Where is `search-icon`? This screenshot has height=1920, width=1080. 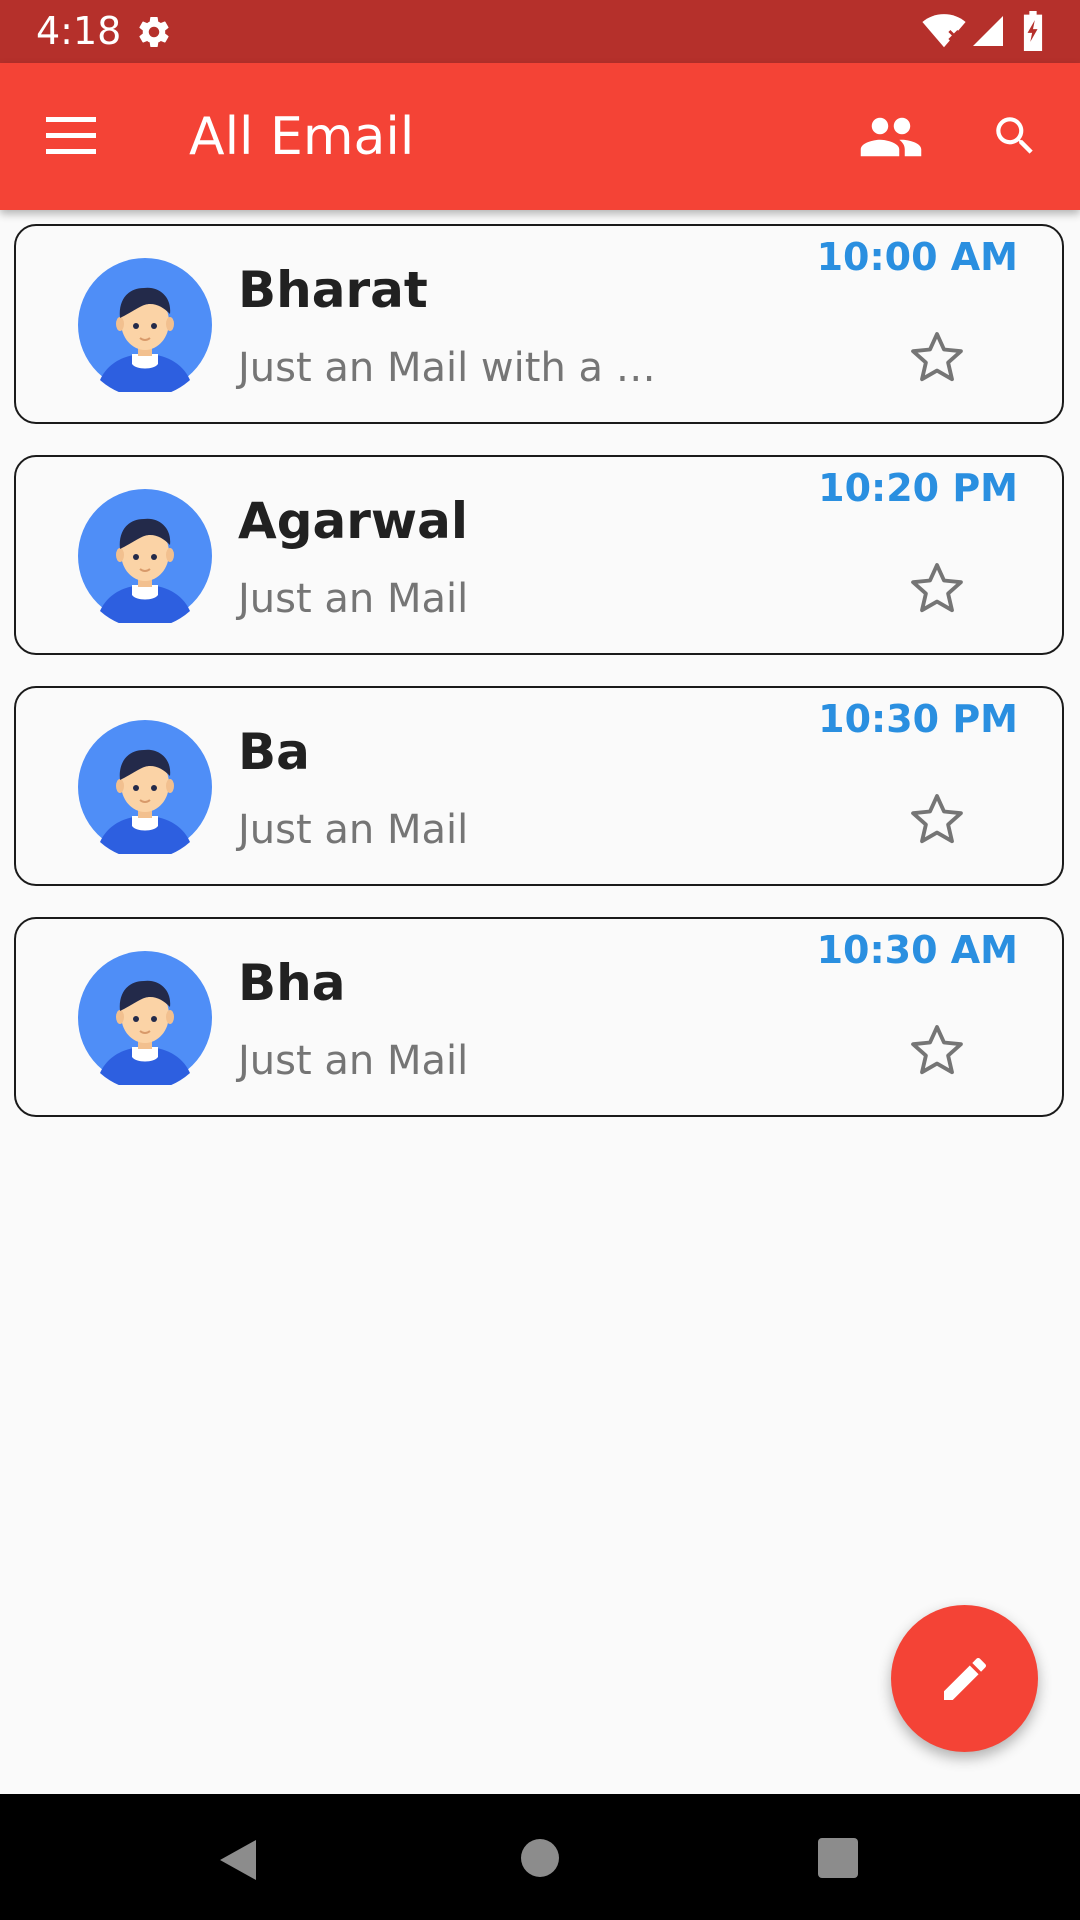 search-icon is located at coordinates (1015, 136).